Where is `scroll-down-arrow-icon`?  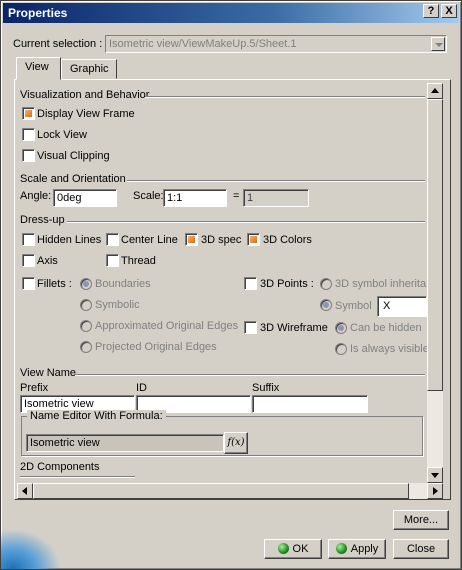
scroll-down-arrow-icon is located at coordinates (435, 475).